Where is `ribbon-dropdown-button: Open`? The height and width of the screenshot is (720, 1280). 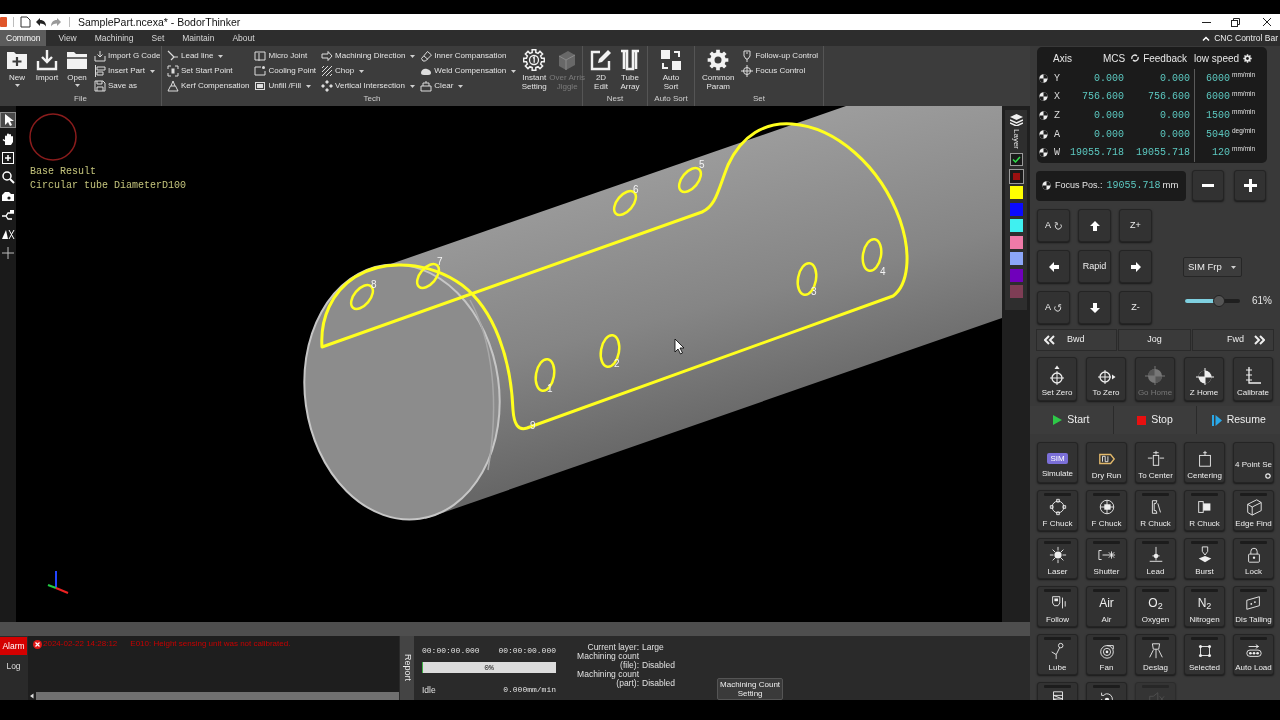
ribbon-dropdown-button: Open is located at coordinates (77, 68).